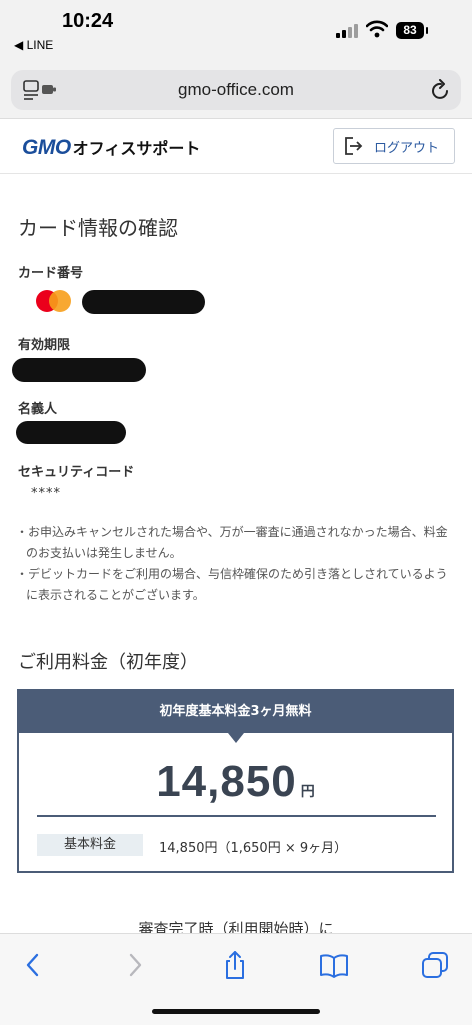 The width and height of the screenshot is (472, 1025). What do you see at coordinates (236, 816) in the screenshot?
I see `price-divider` at bounding box center [236, 816].